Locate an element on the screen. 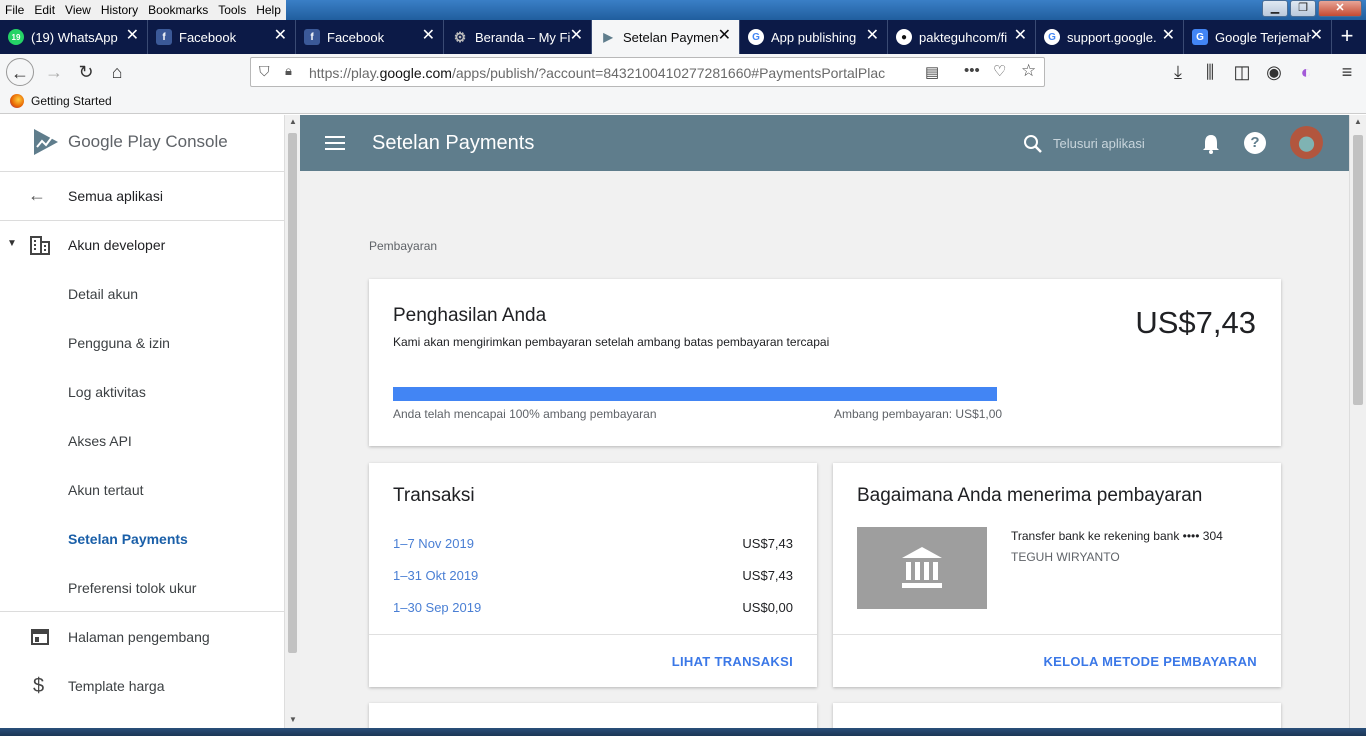 The width and height of the screenshot is (1366, 736). shield-icon: ⛉ is located at coordinates (264, 71).